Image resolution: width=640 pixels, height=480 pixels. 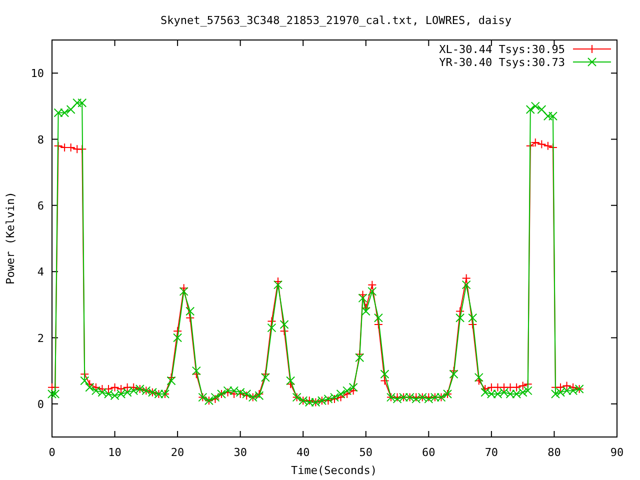 What do you see at coordinates (336, 20) in the screenshot?
I see `chart-title: Skynet_57563_3C348_21853_21970_cal.txt, LOWRES, daisy` at bounding box center [336, 20].